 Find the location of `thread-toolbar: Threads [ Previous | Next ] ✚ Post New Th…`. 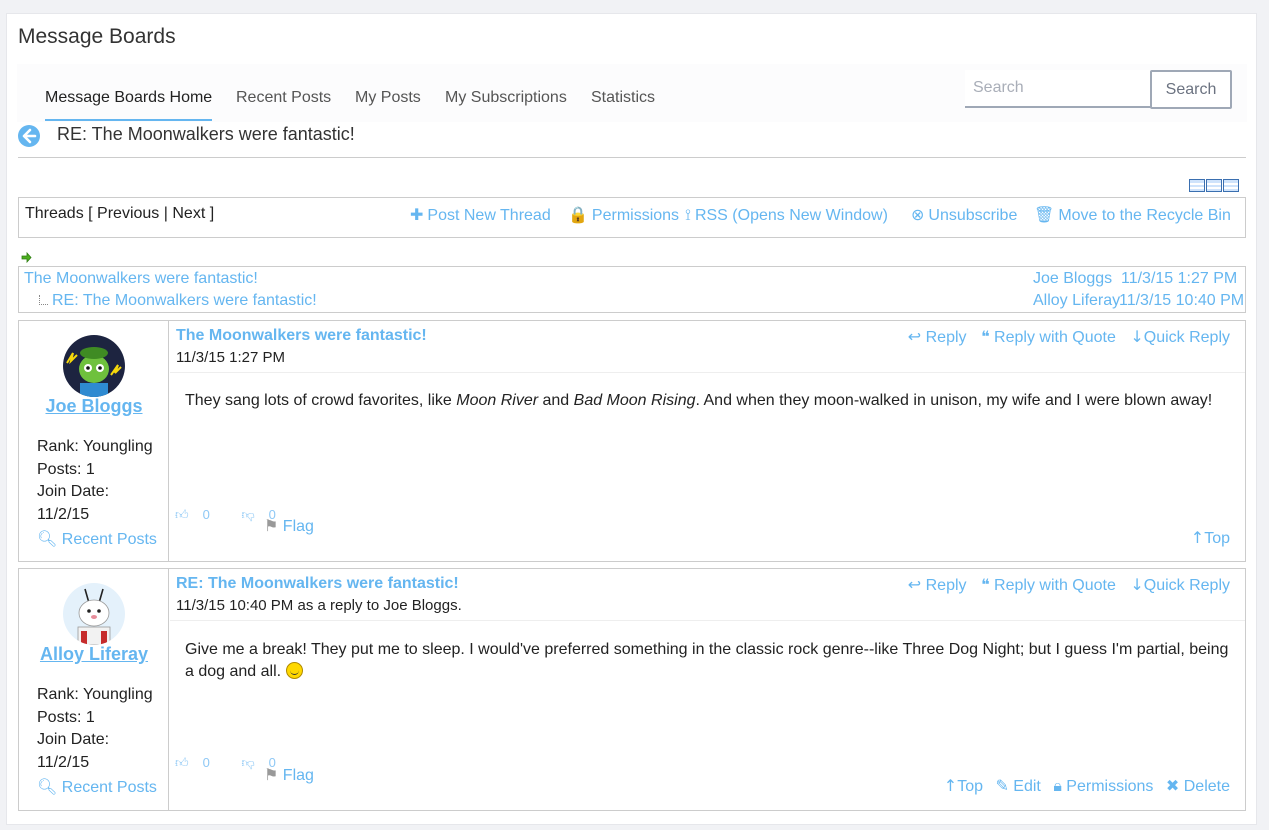

thread-toolbar: Threads [ Previous | Next ] ✚ Post New Th… is located at coordinates (632, 217).